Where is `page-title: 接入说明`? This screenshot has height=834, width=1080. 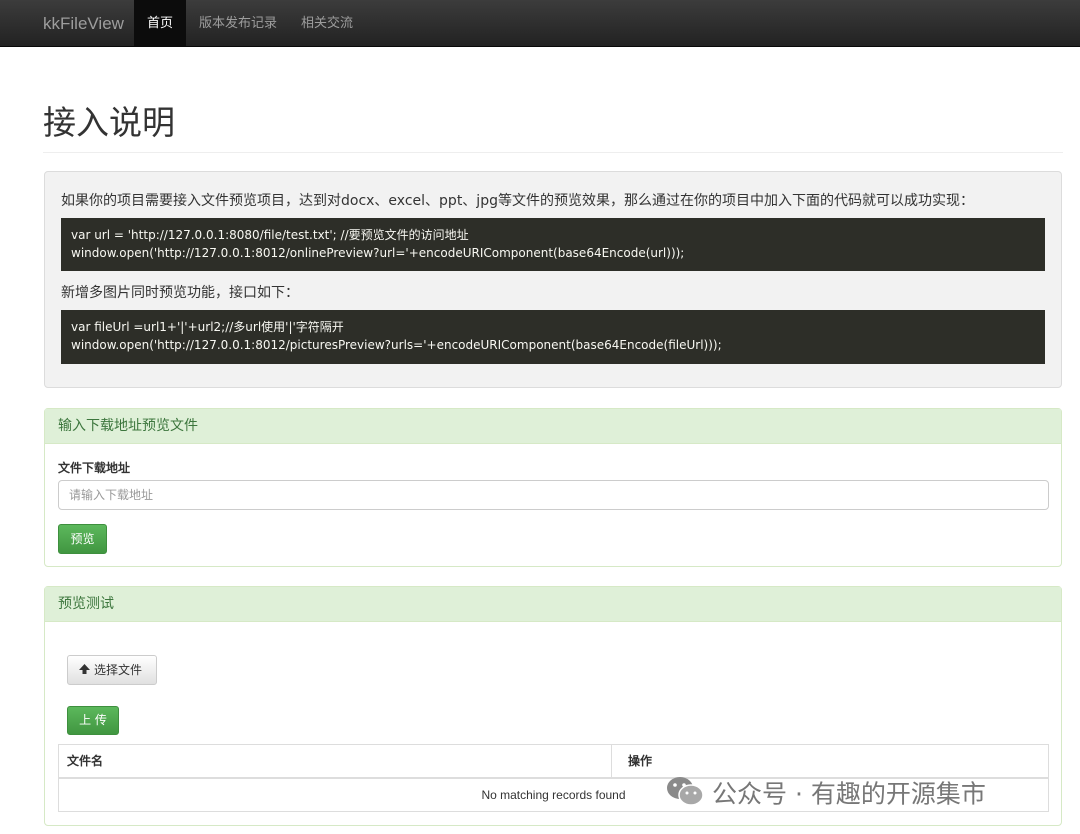
page-title: 接入说明 is located at coordinates (109, 122).